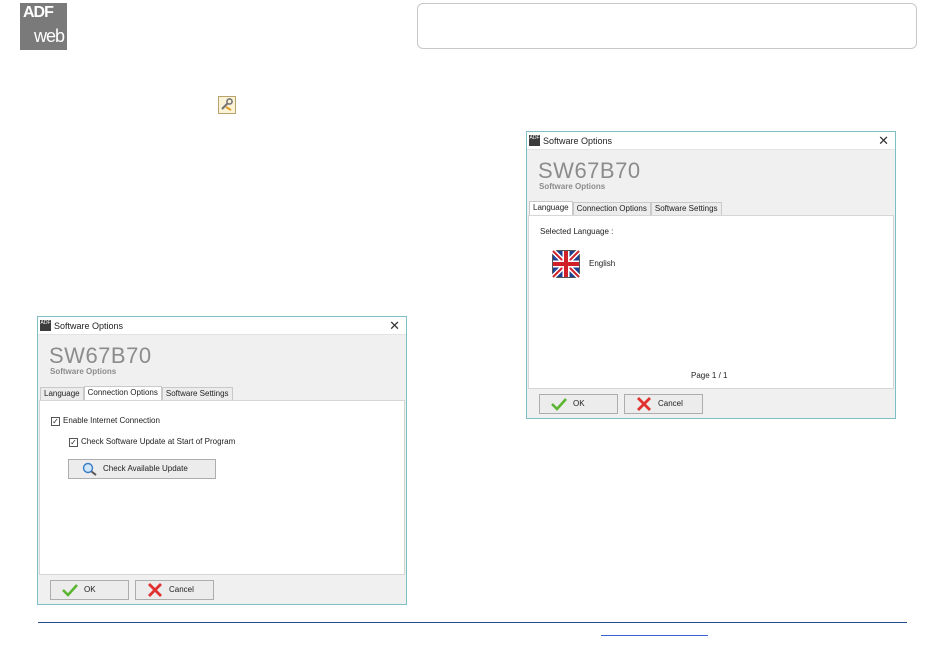 The height and width of the screenshot is (654, 950). What do you see at coordinates (577, 231) in the screenshot?
I see `selected-language-label: Selected Language :` at bounding box center [577, 231].